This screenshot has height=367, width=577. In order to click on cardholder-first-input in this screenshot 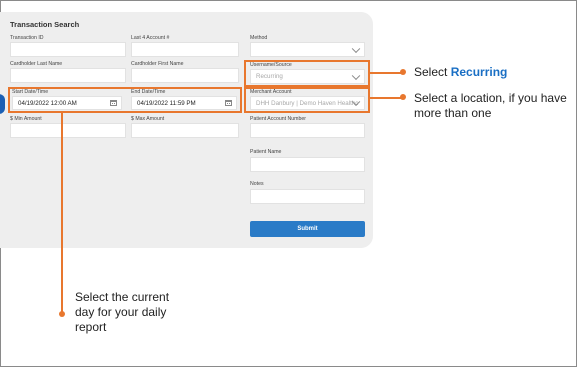, I will do `click(185, 75)`.